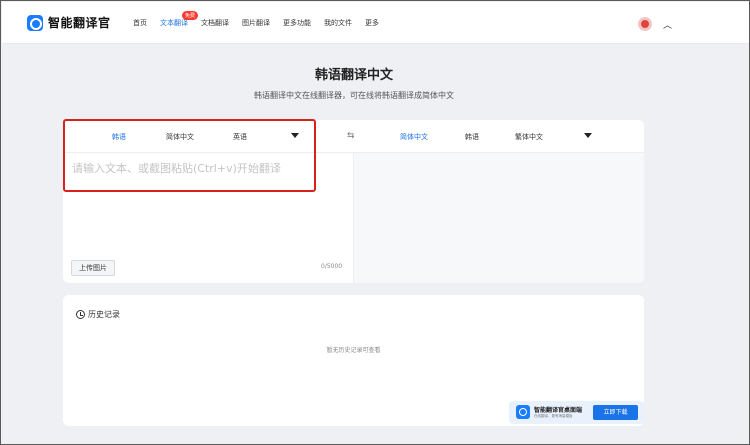 This screenshot has height=445, width=750. Describe the element at coordinates (240, 137) in the screenshot. I see `source-lang-english: 英语` at that location.